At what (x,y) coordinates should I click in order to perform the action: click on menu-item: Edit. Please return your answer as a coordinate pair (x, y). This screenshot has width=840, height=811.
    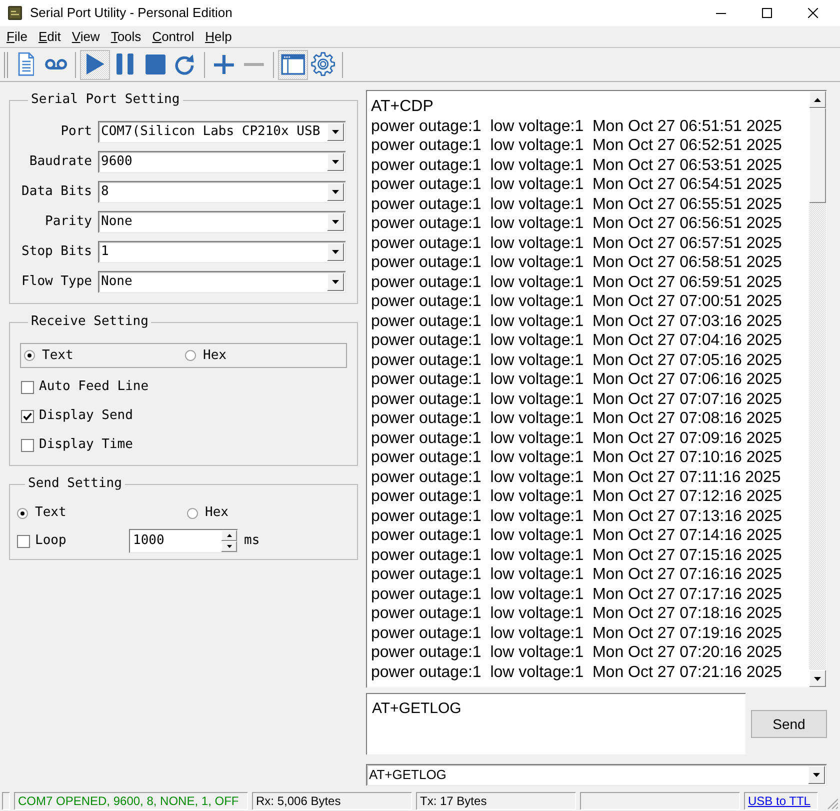
    Looking at the image, I should click on (49, 37).